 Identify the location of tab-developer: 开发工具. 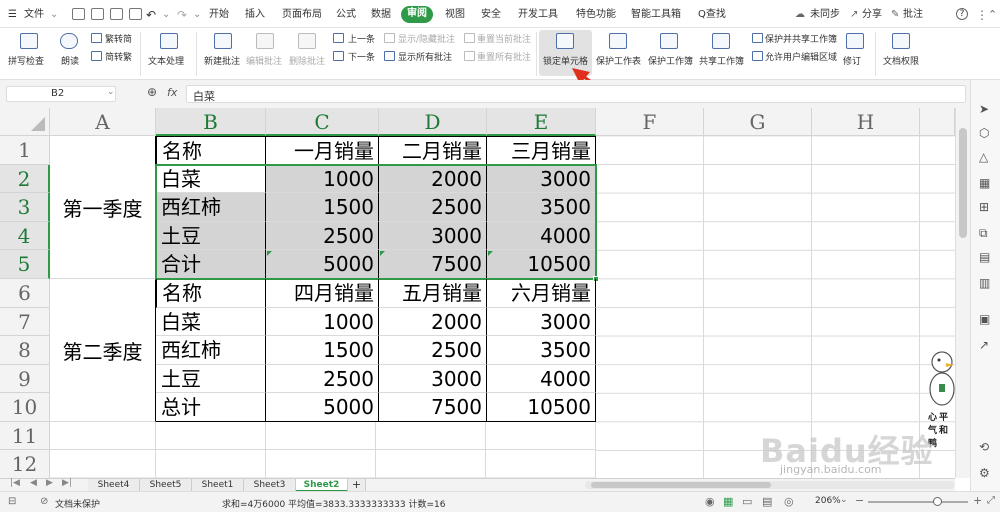
(538, 15).